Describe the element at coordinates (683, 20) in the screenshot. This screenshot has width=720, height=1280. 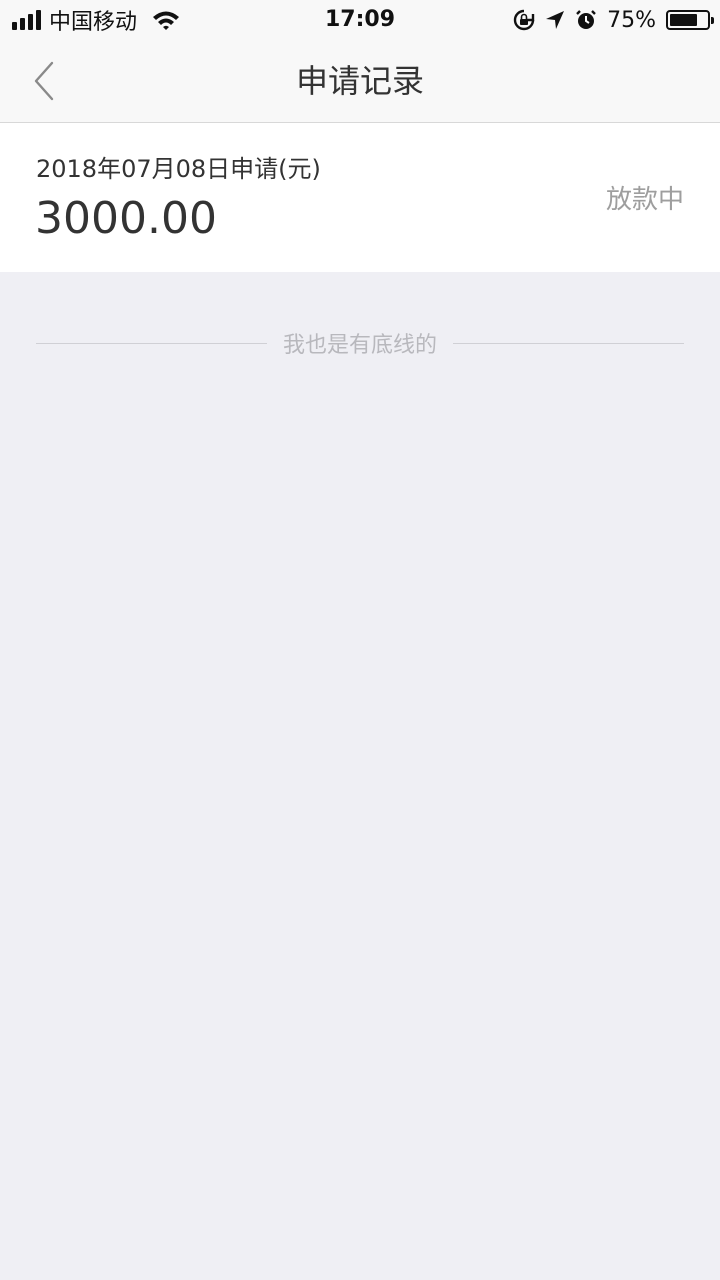
I see `battery-fill` at that location.